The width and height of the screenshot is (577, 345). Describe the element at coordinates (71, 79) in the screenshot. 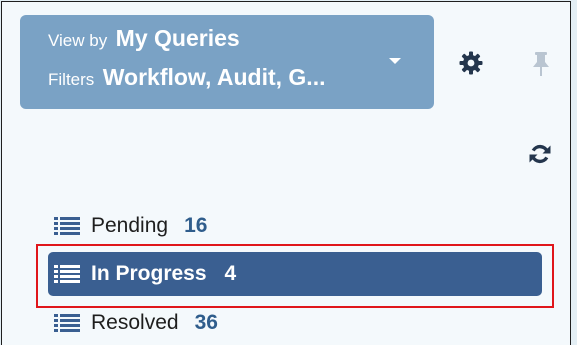

I see `filters-caption: Filters` at that location.